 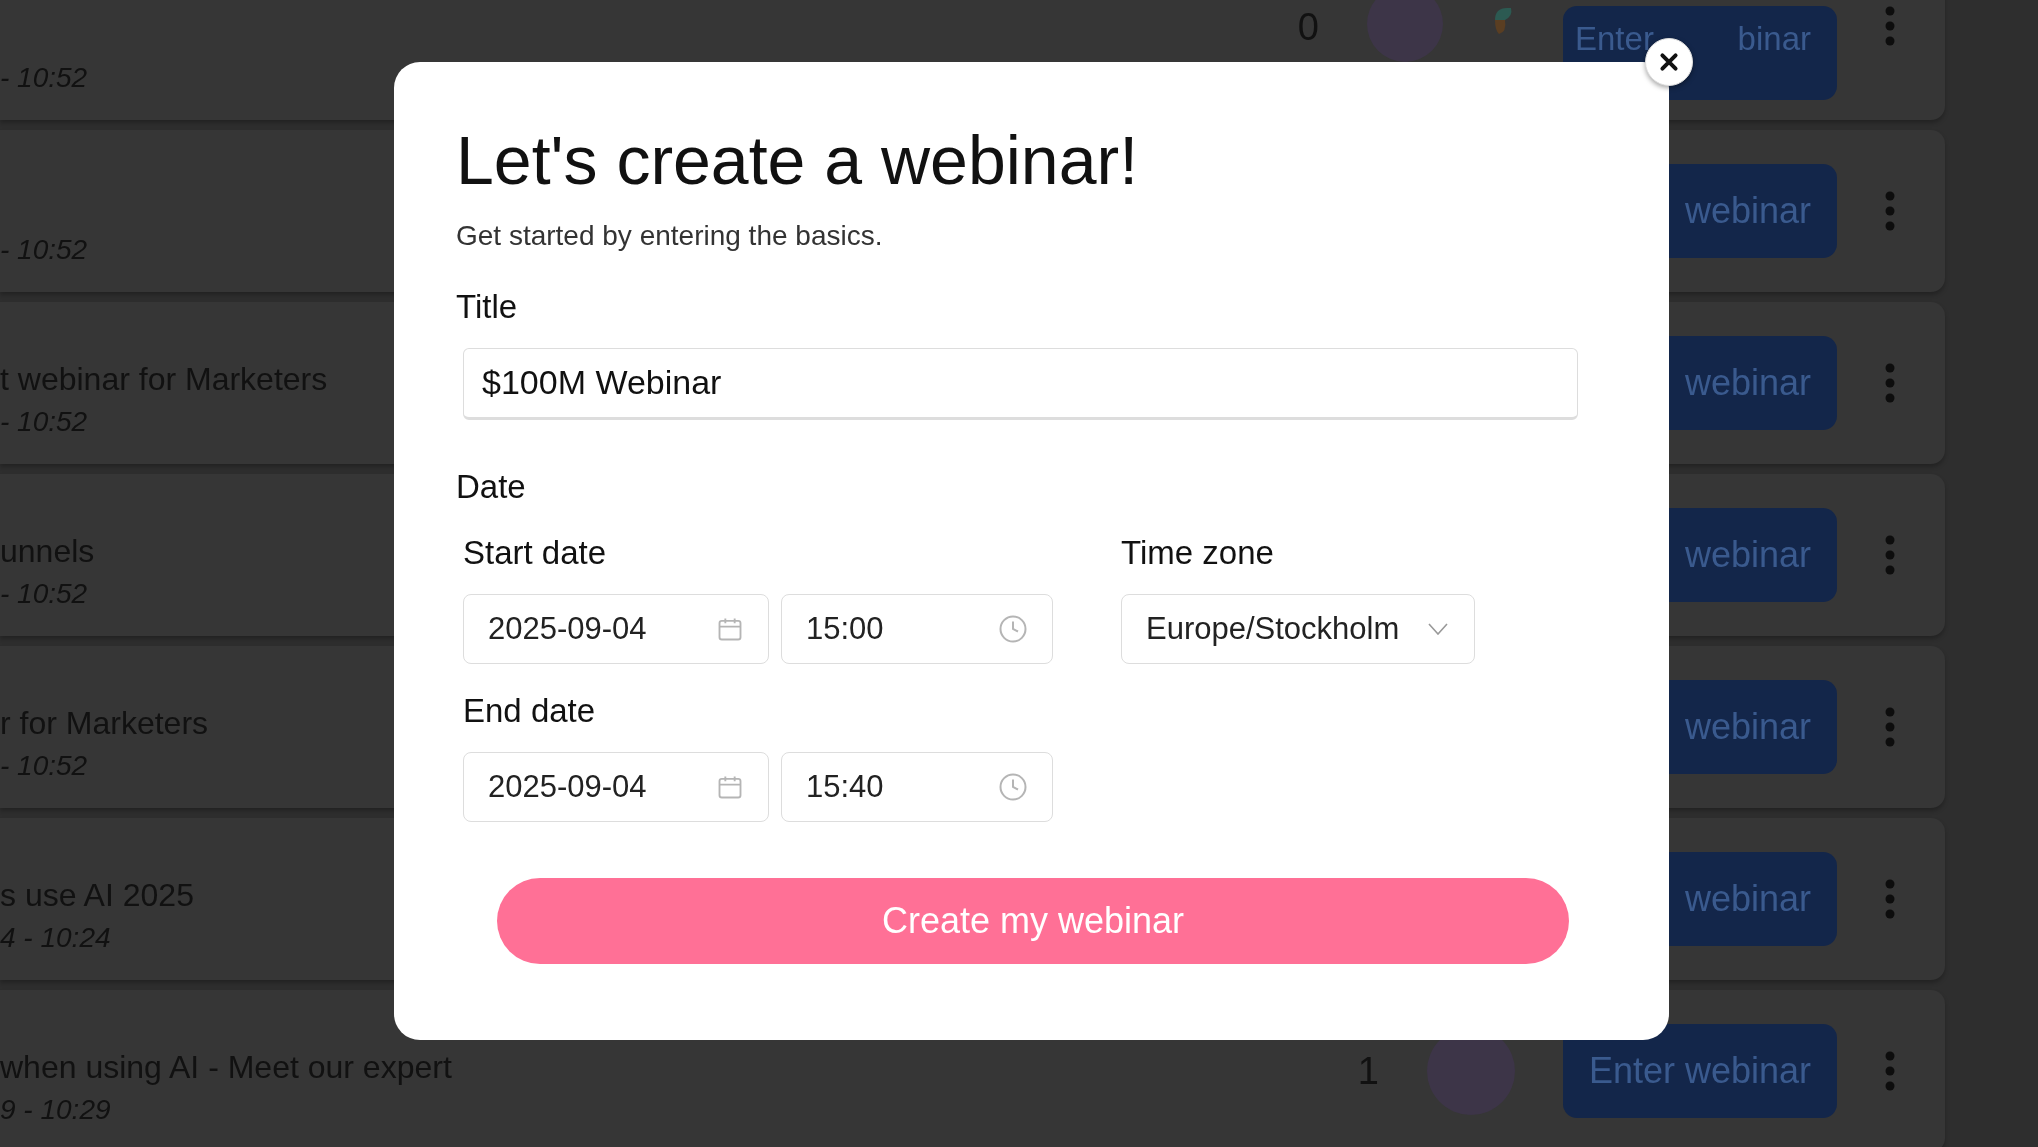 I want to click on chevron-down-icon, so click(x=1438, y=628).